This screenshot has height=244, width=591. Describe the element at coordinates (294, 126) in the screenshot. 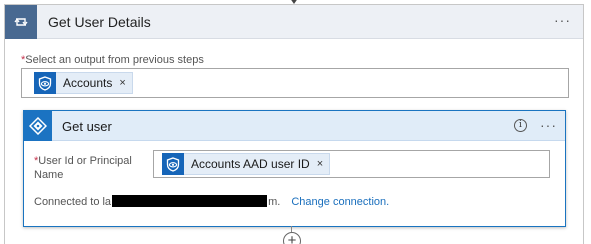

I see `get-user-header: Get user i ···` at that location.